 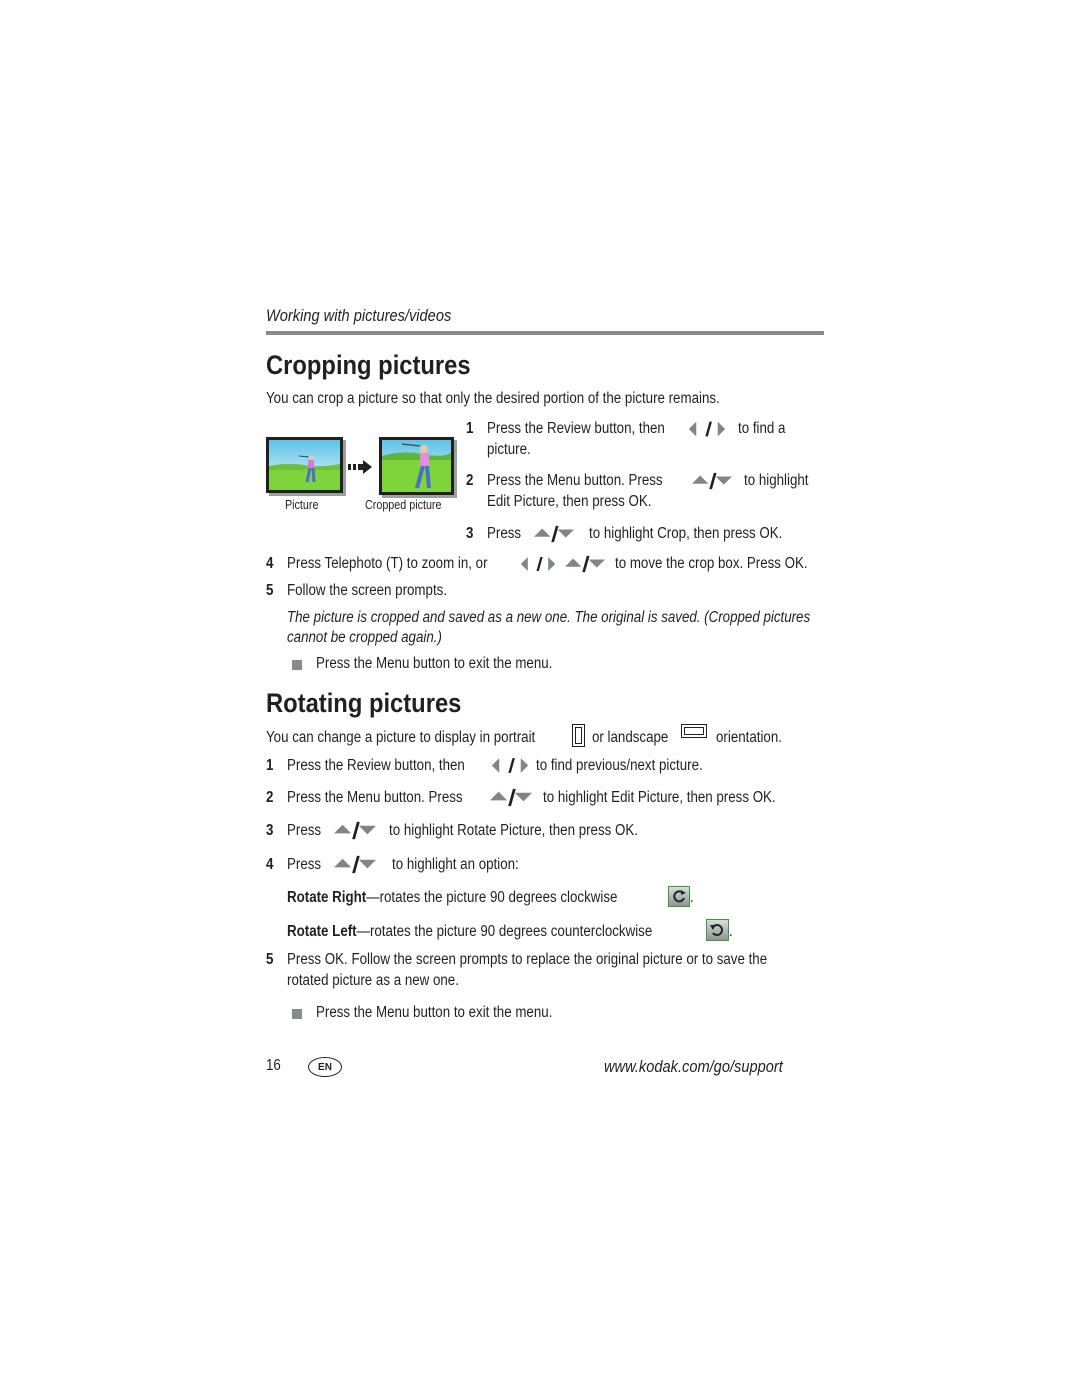 I want to click on rotate-left-icon, so click(x=717, y=930).